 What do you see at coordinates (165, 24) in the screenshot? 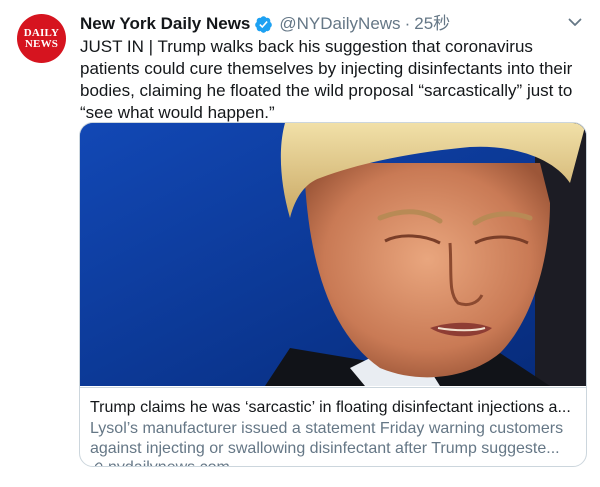
I see `display-name: New York Daily News` at bounding box center [165, 24].